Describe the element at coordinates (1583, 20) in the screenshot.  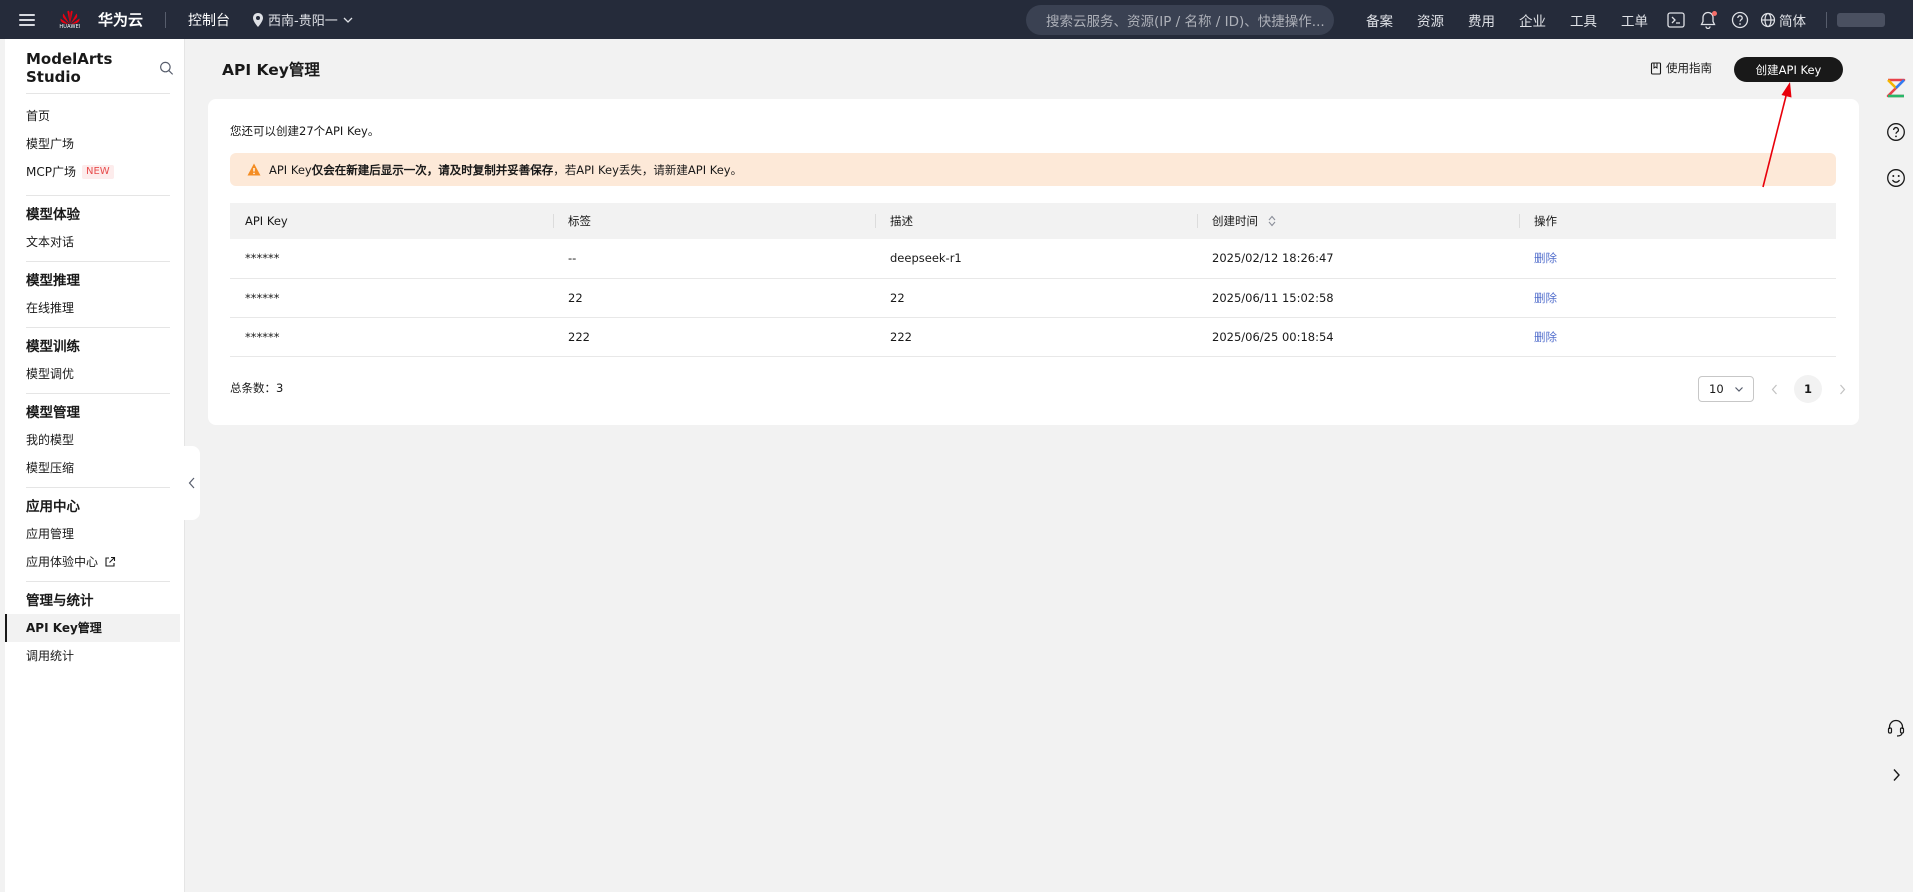
I see `nav-tools: 工具` at that location.